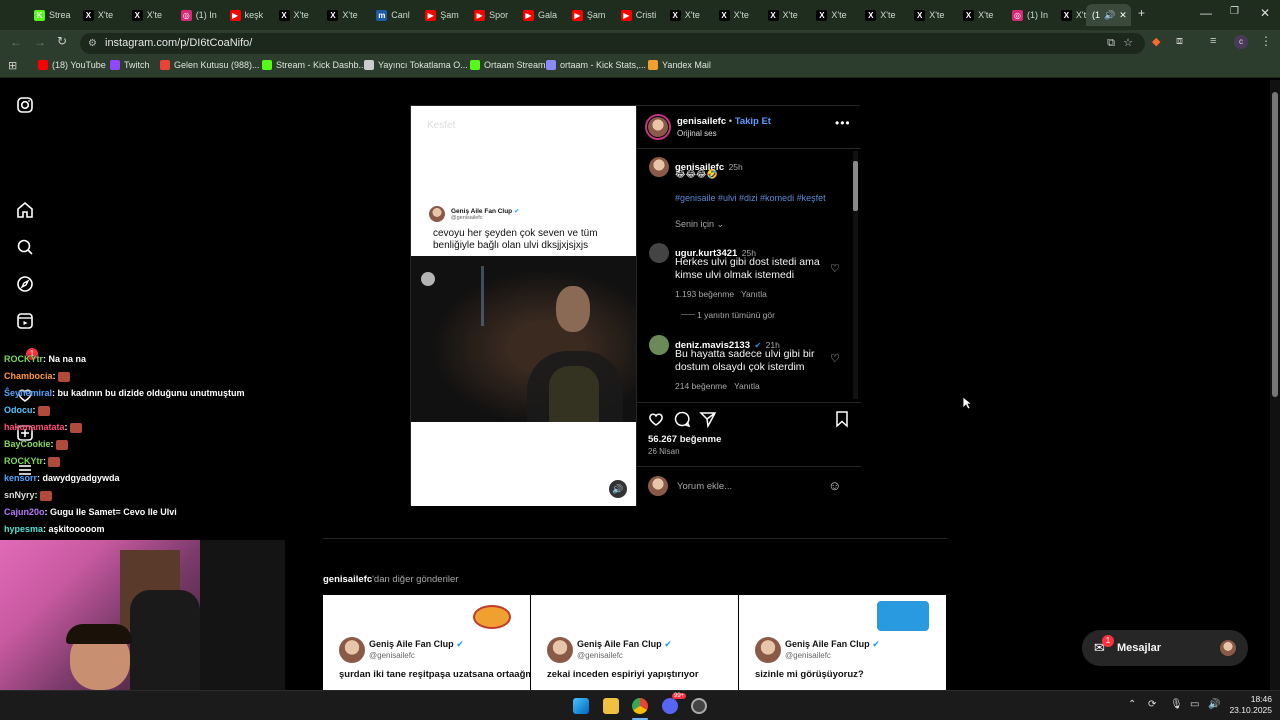 The width and height of the screenshot is (1280, 720). Describe the element at coordinates (753, 121) in the screenshot. I see `follow-button: Takip Et` at that location.